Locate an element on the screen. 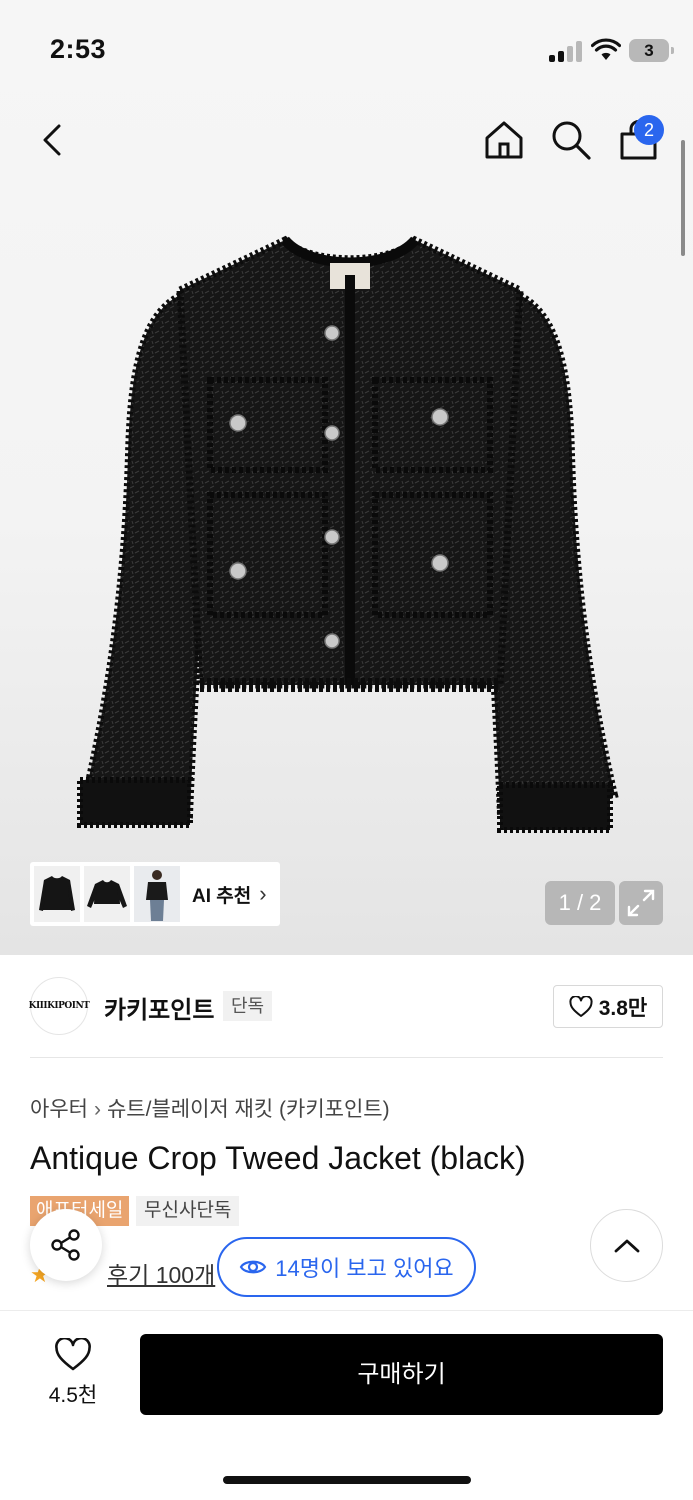  brand-exclusive-tag: 단독 is located at coordinates (248, 1006).